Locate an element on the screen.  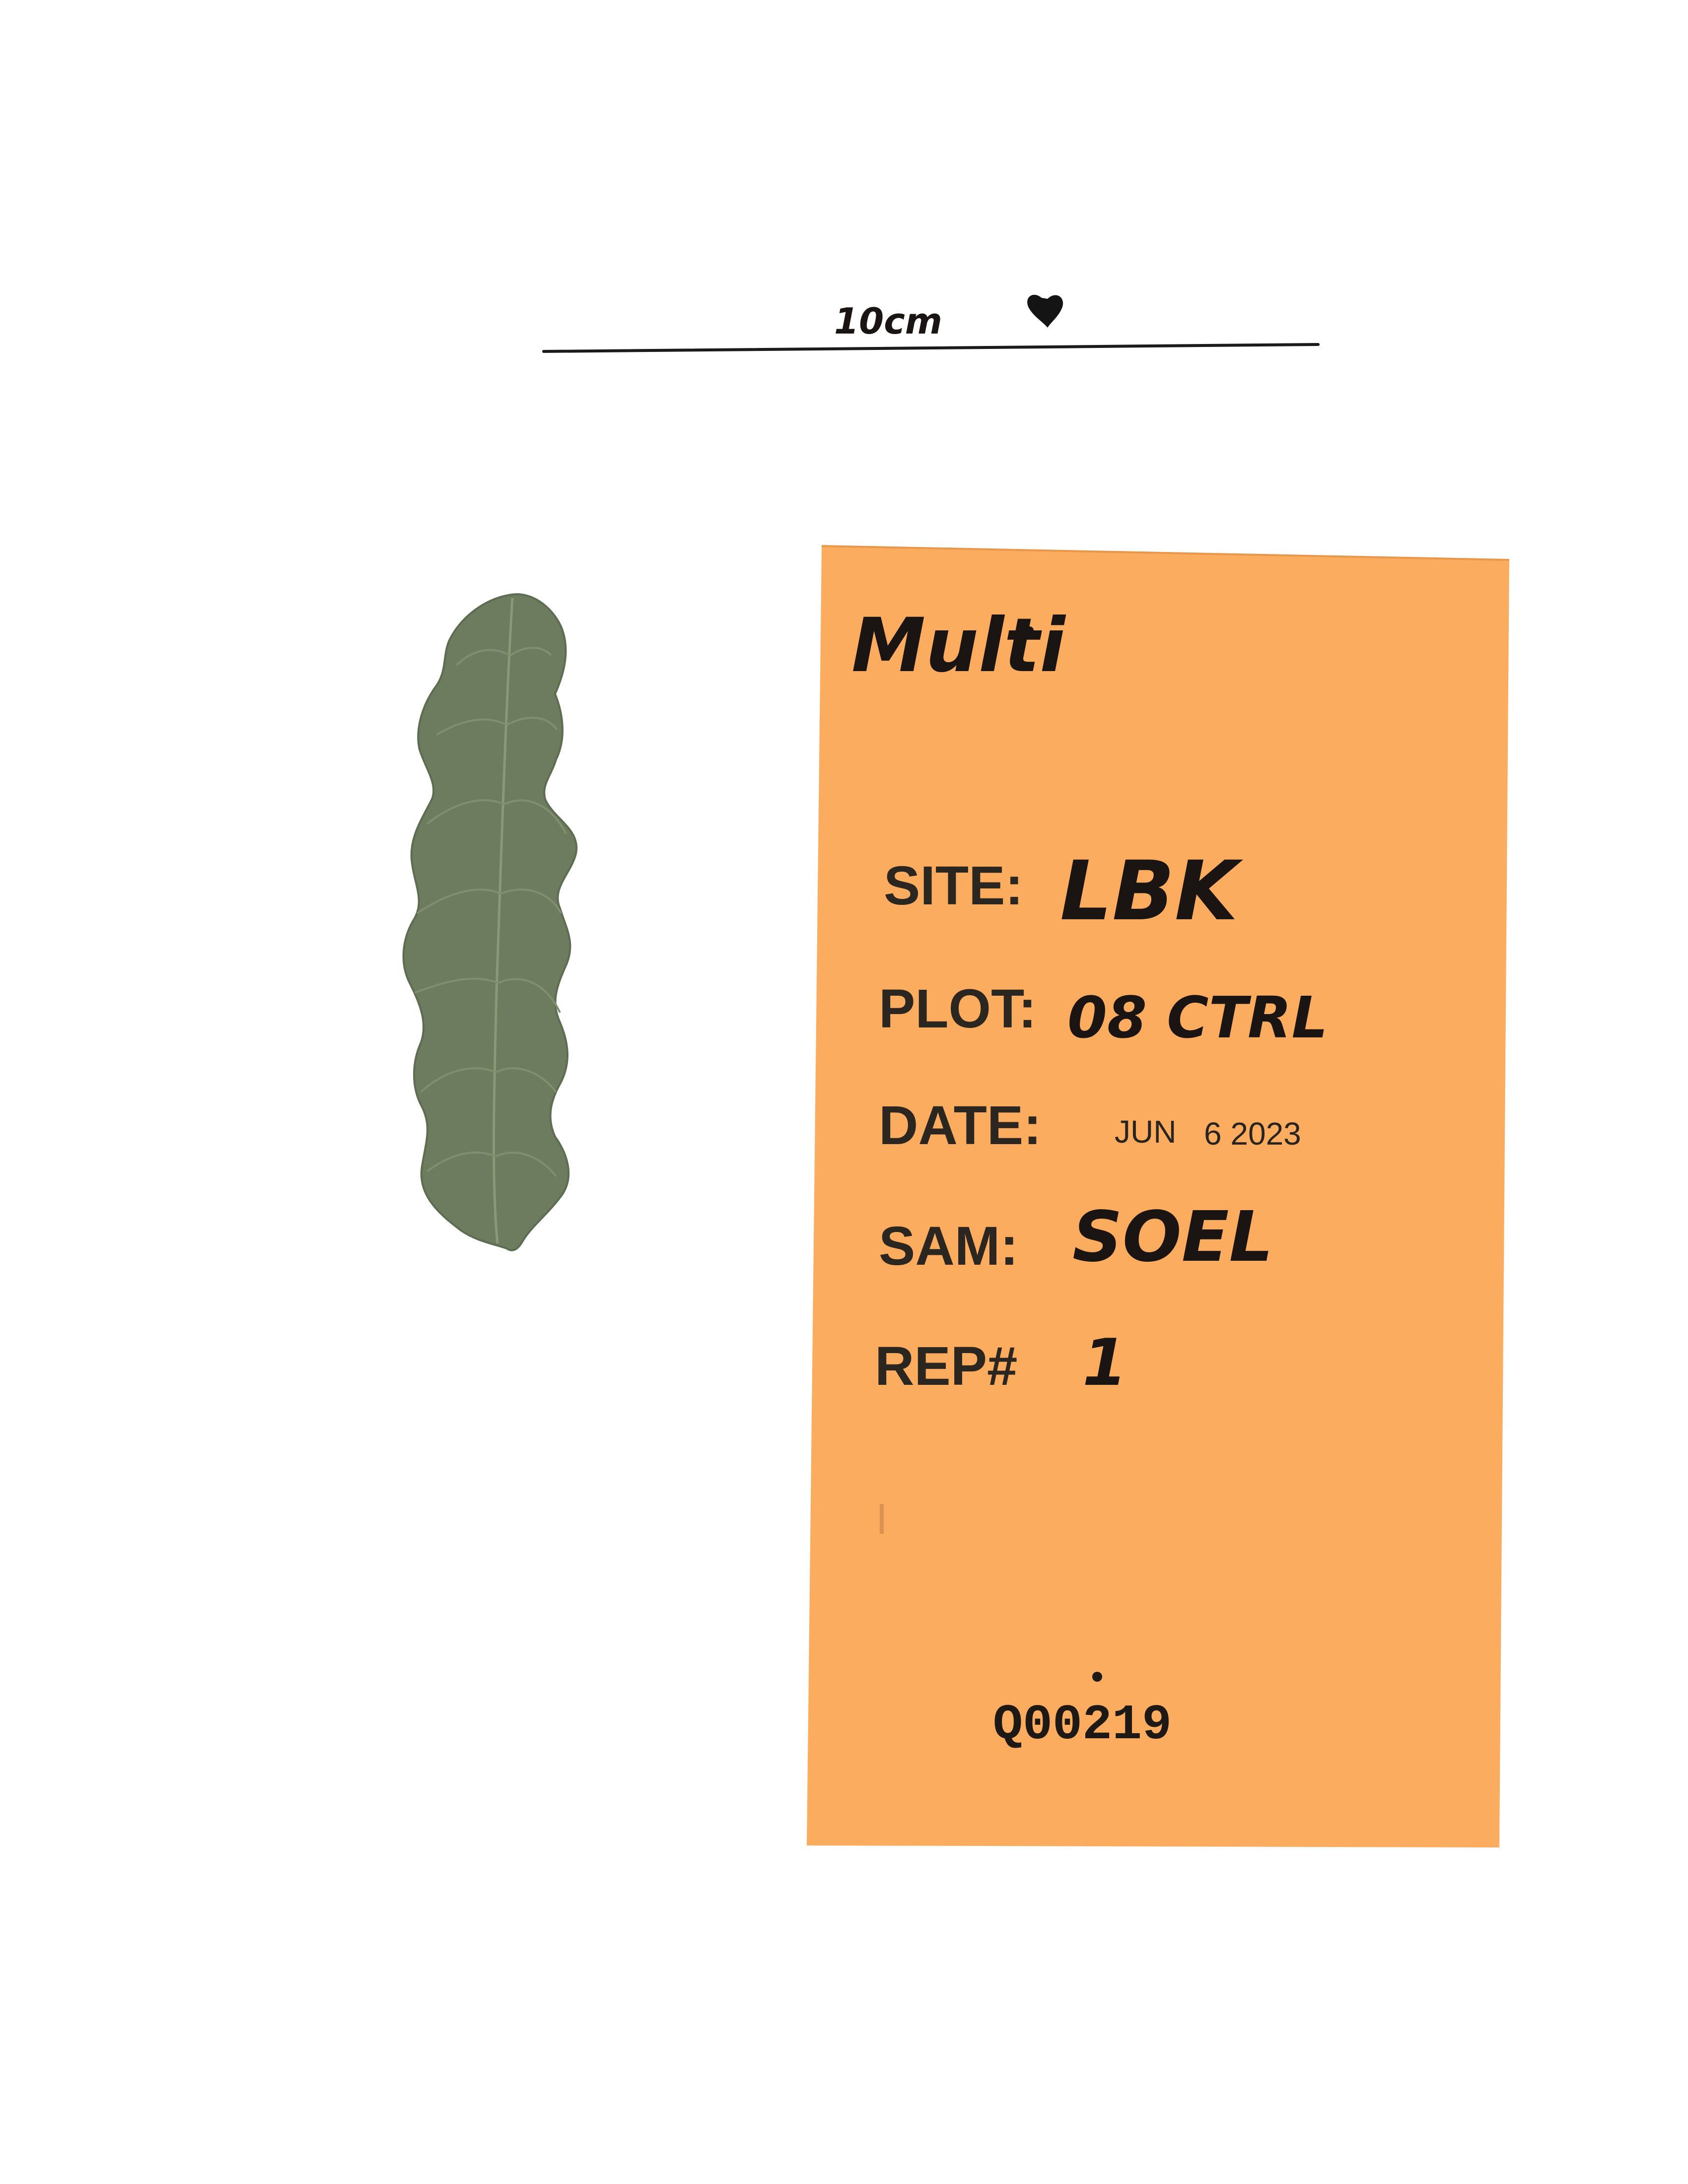
site-value: LBK is located at coordinates (1152, 891).